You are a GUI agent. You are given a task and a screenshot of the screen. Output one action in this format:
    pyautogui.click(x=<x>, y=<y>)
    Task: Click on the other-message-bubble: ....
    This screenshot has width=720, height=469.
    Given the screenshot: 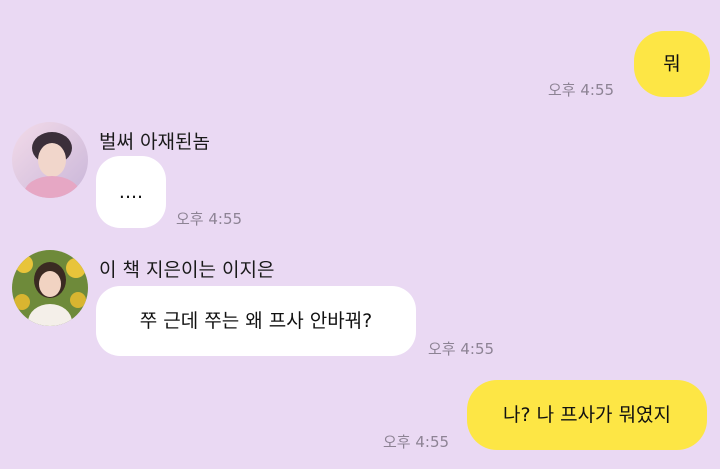 What is the action you would take?
    pyautogui.click(x=131, y=192)
    